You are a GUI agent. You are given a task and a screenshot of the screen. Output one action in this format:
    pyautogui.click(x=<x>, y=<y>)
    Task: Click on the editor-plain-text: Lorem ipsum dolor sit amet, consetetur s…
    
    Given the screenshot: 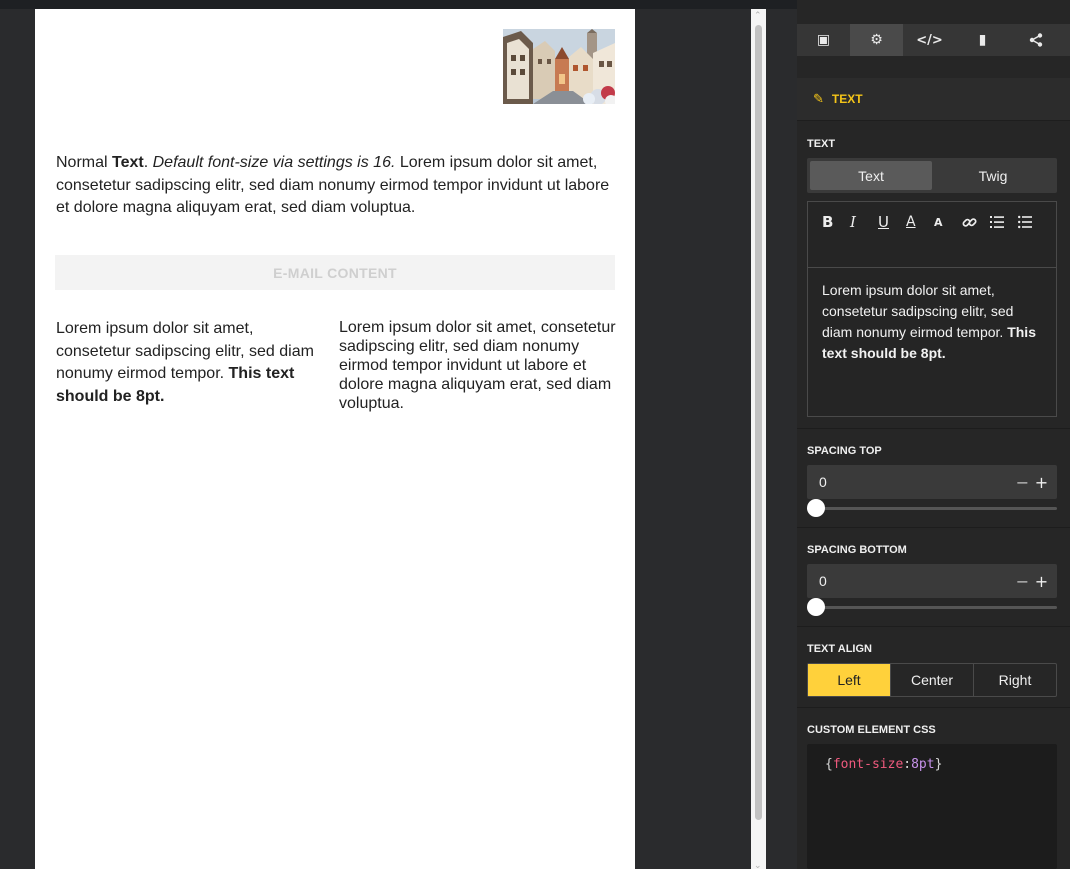 What is the action you would take?
    pyautogui.click(x=918, y=311)
    